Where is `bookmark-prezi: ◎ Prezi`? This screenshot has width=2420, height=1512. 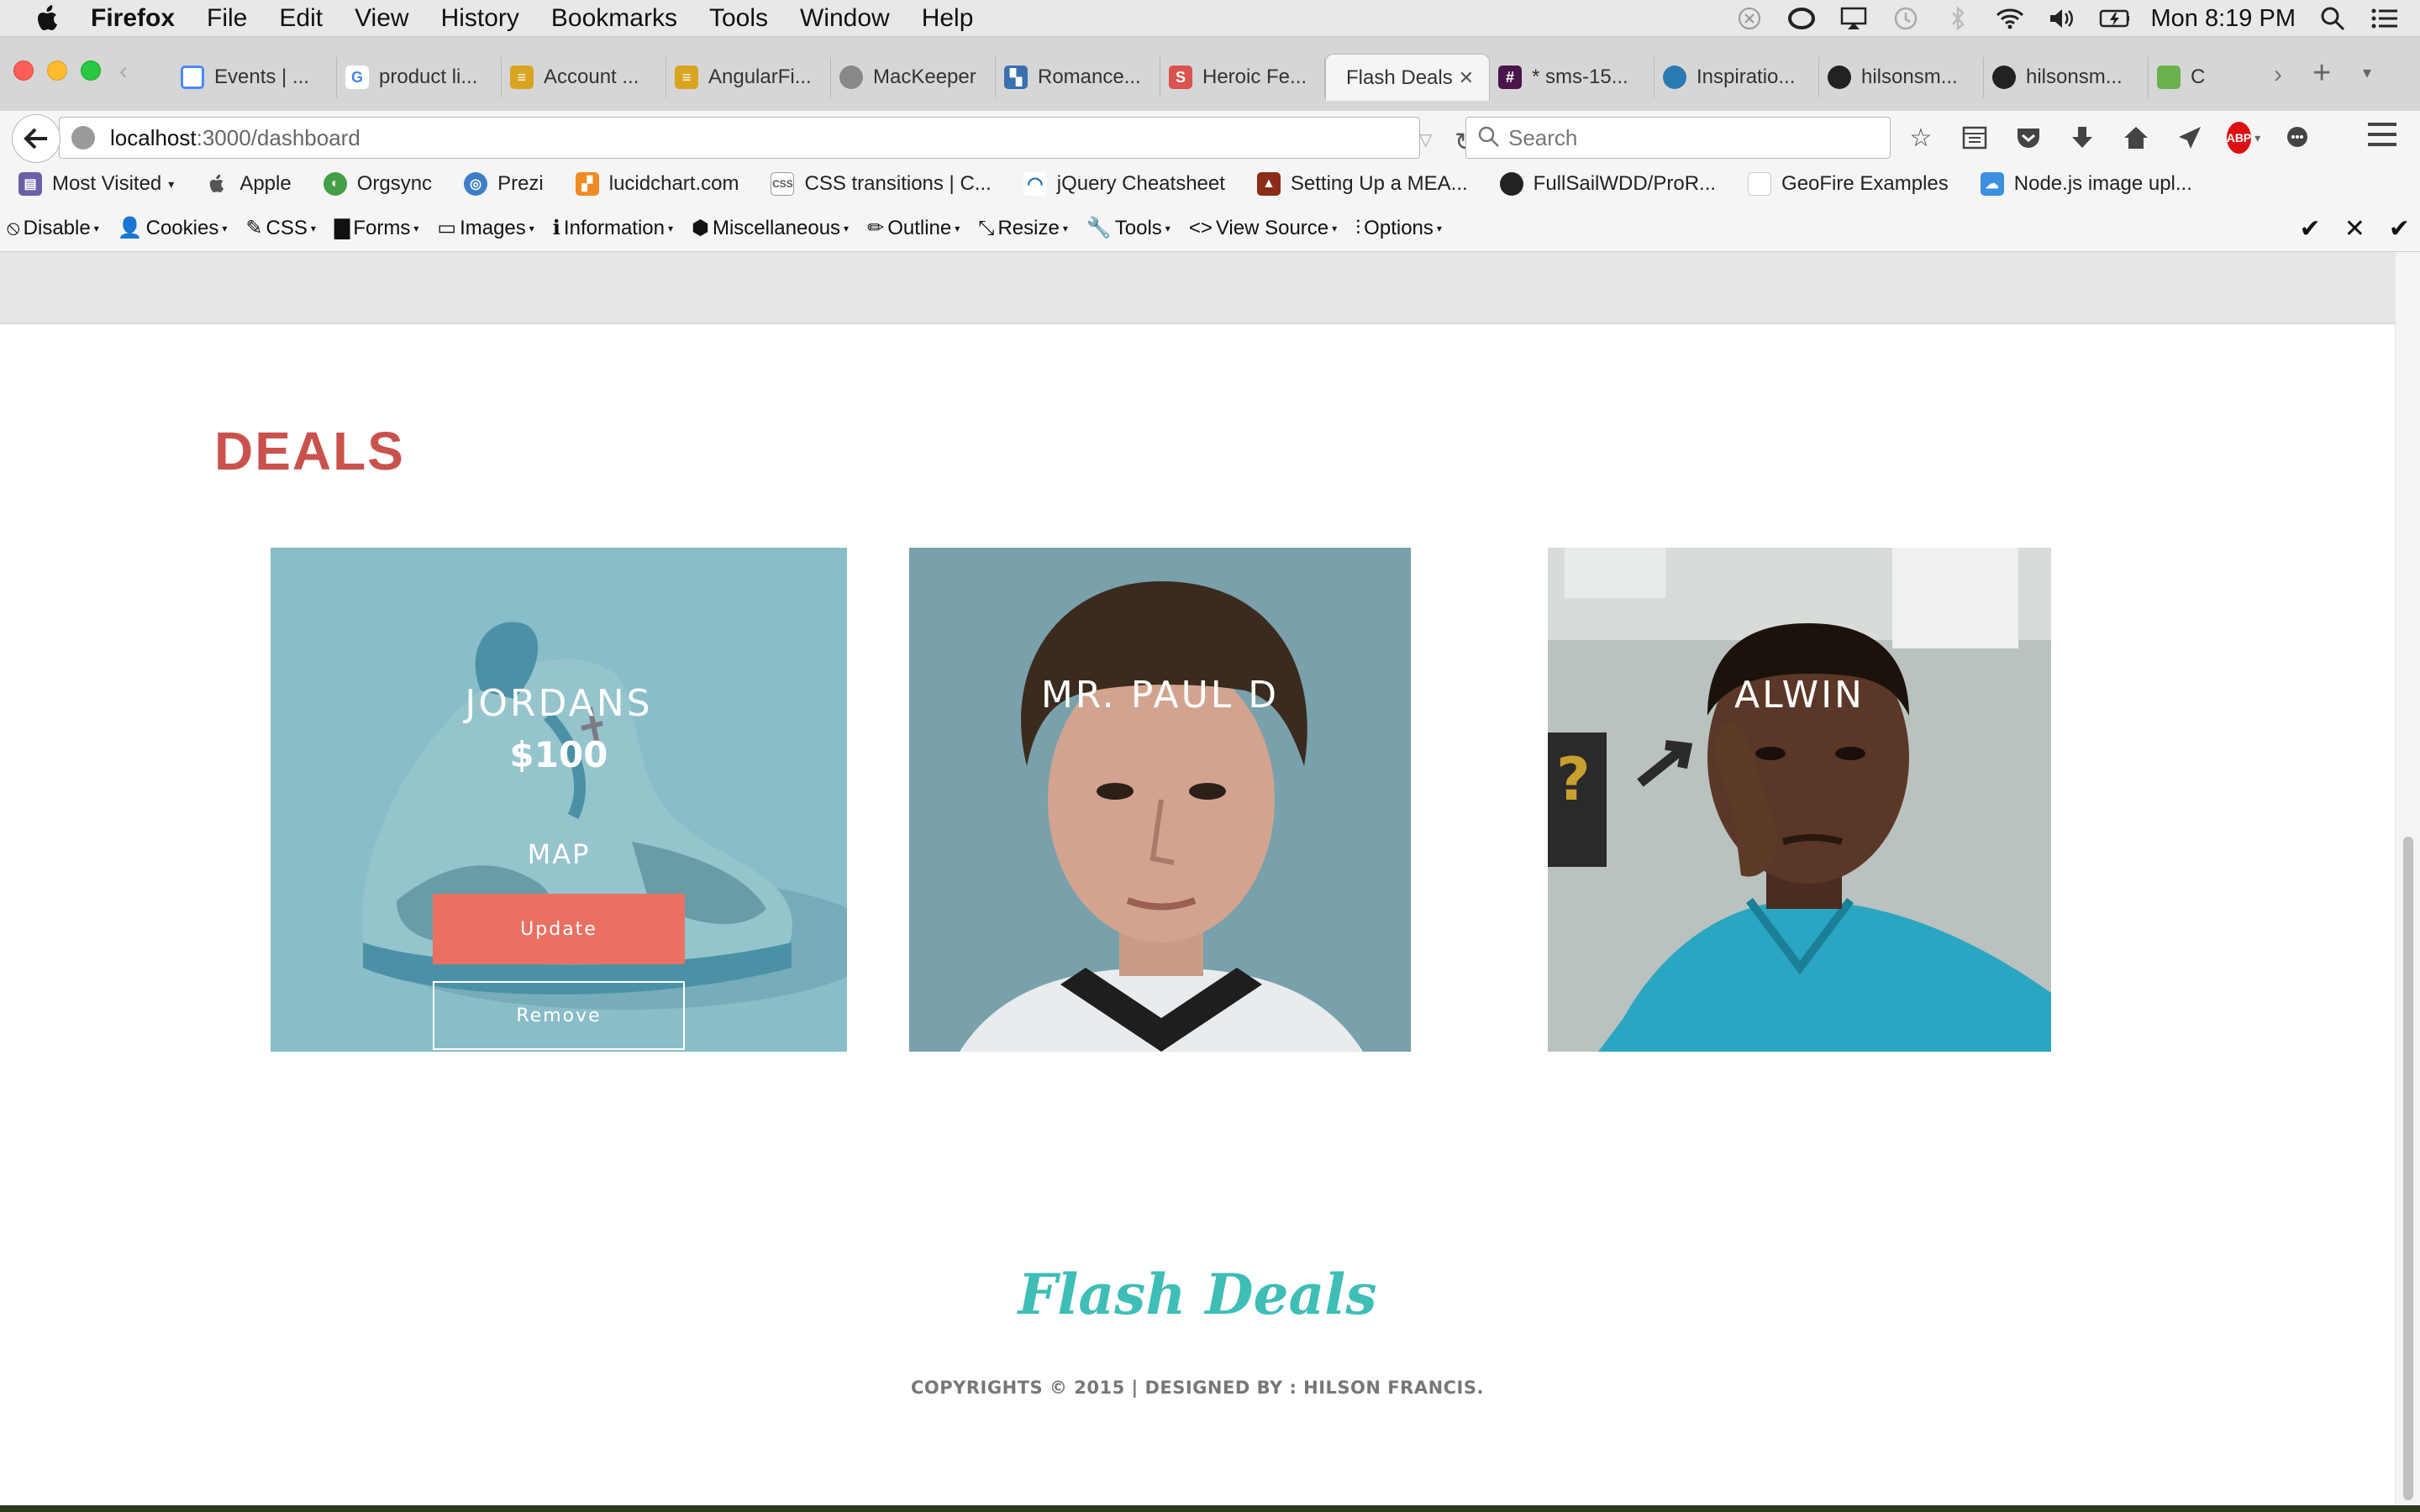
bookmark-prezi: ◎ Prezi is located at coordinates (504, 184).